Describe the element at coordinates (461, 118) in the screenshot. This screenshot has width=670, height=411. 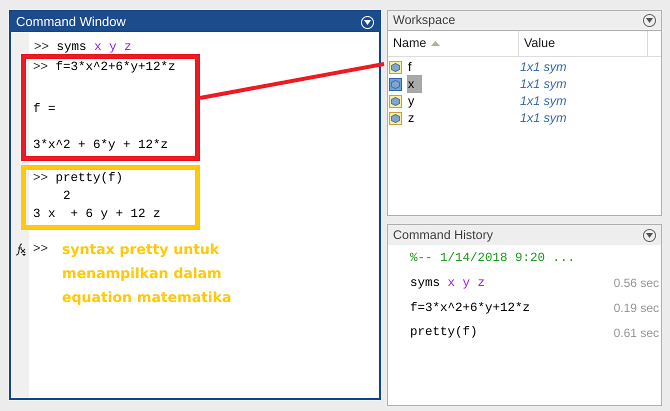
I see `variable-name: z` at that location.